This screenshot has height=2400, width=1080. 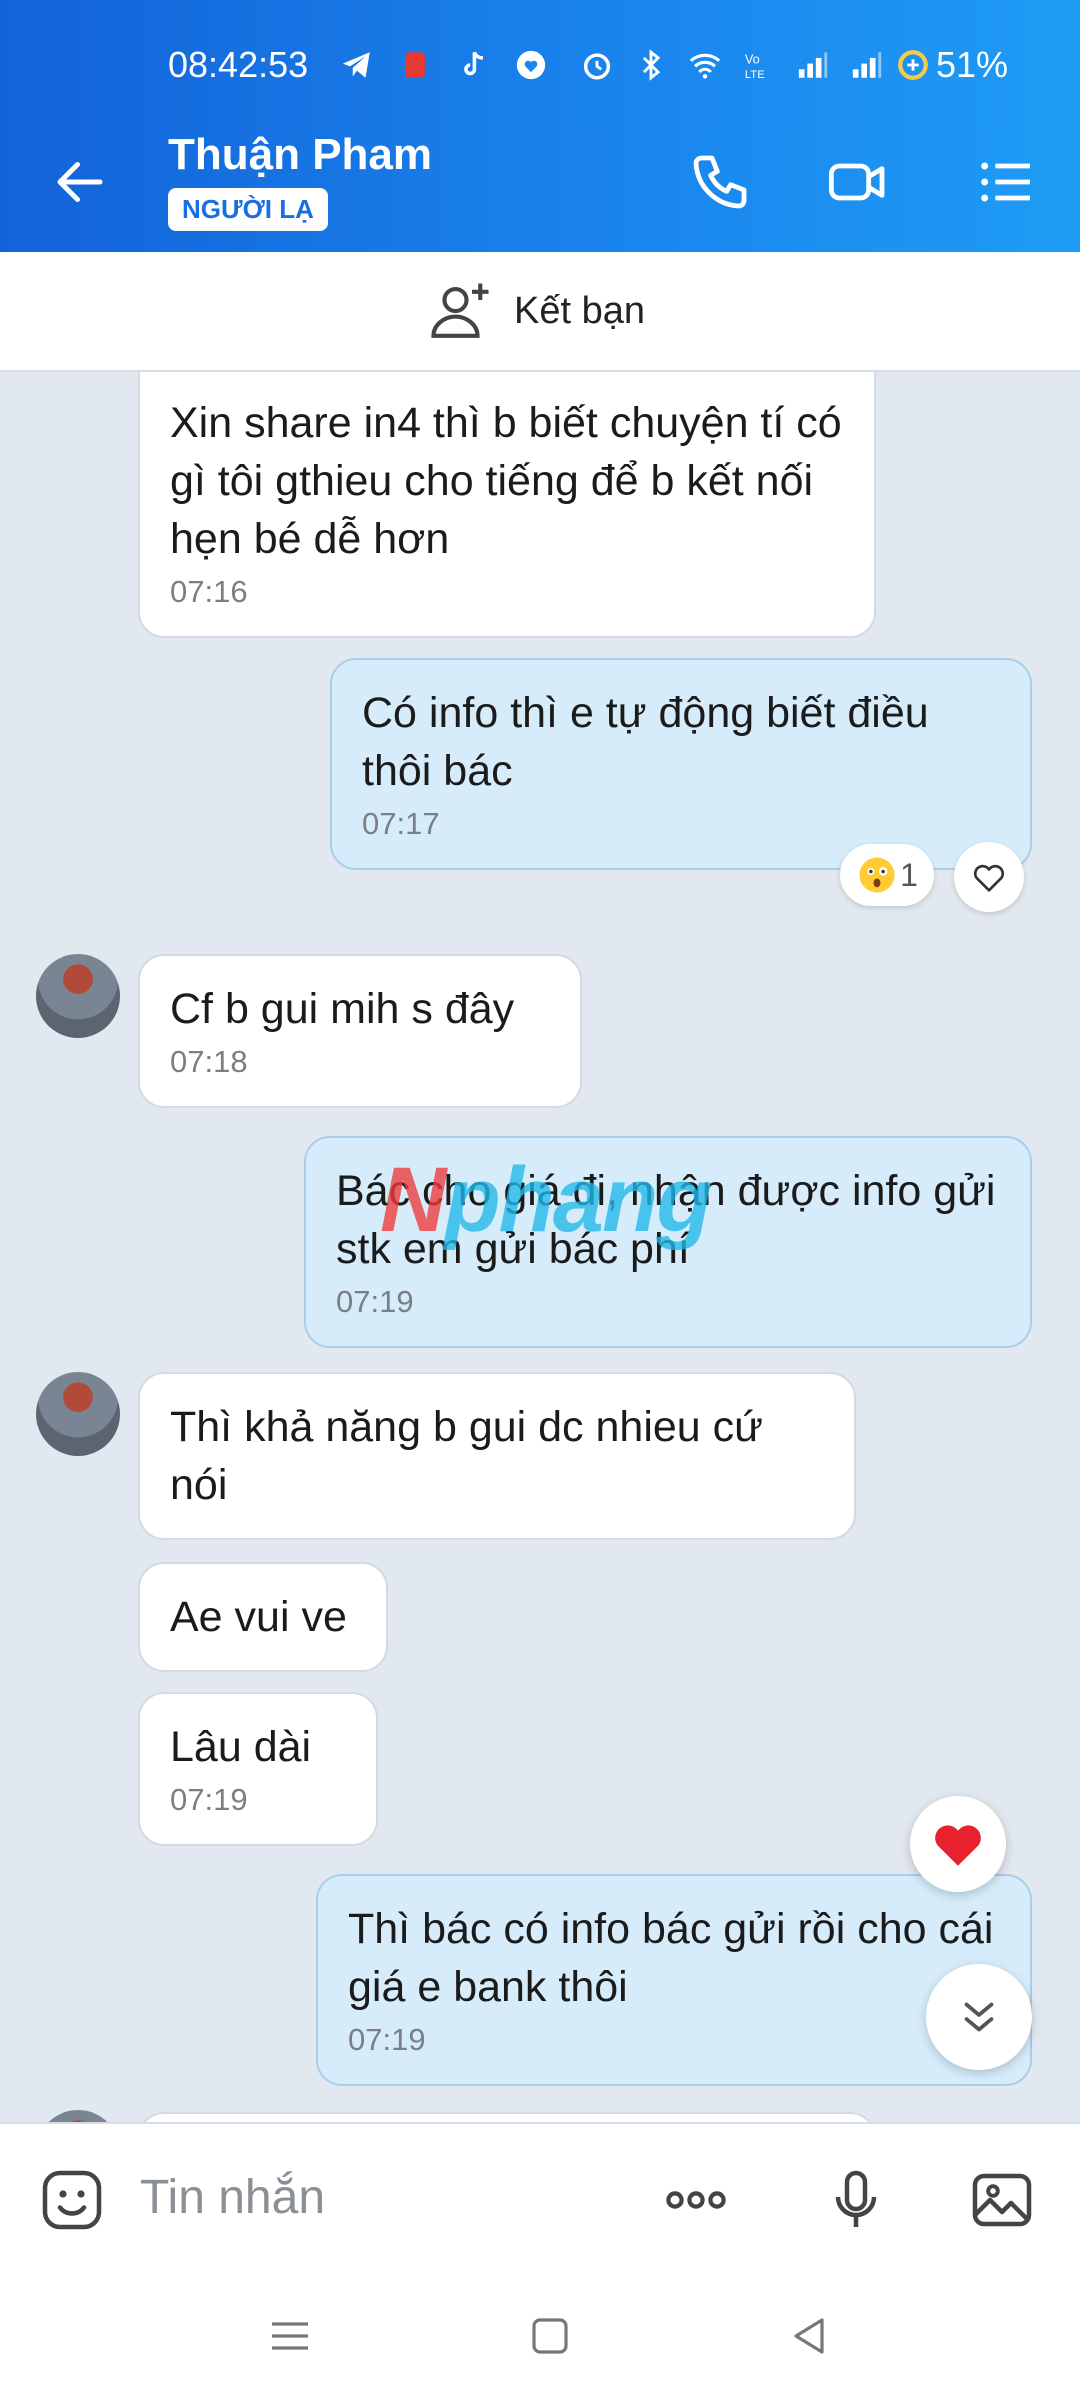 I want to click on surprised-emoji-icon, so click(x=877, y=875).